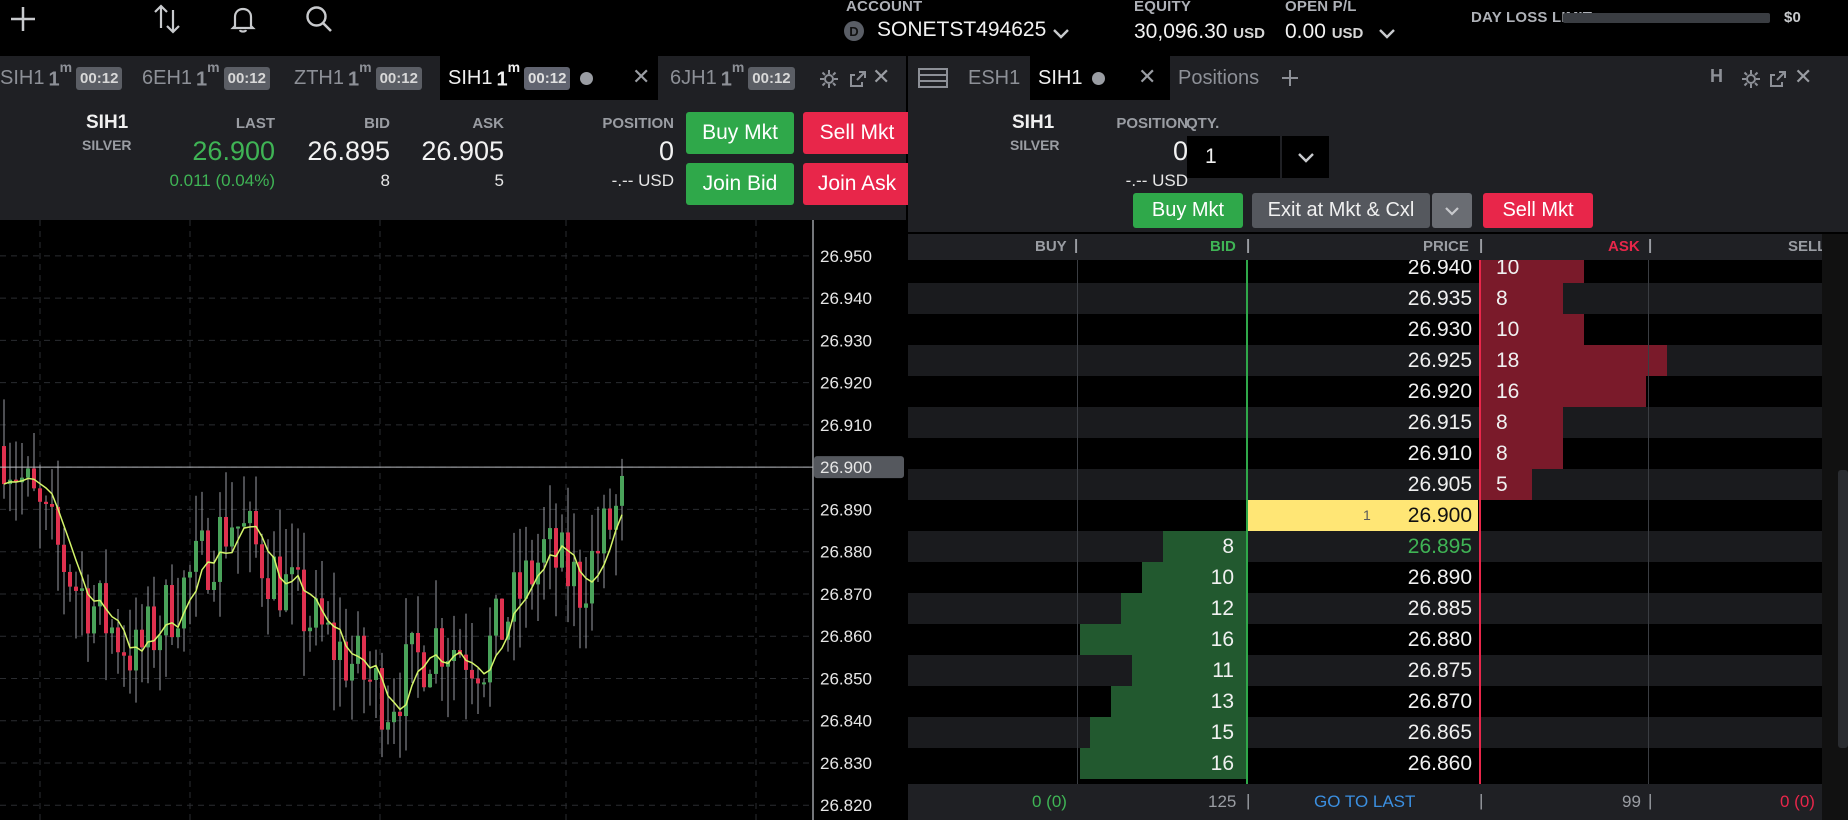 This screenshot has width=1848, height=820. What do you see at coordinates (1360, 670) in the screenshot?
I see `ladder-price: 26.875` at bounding box center [1360, 670].